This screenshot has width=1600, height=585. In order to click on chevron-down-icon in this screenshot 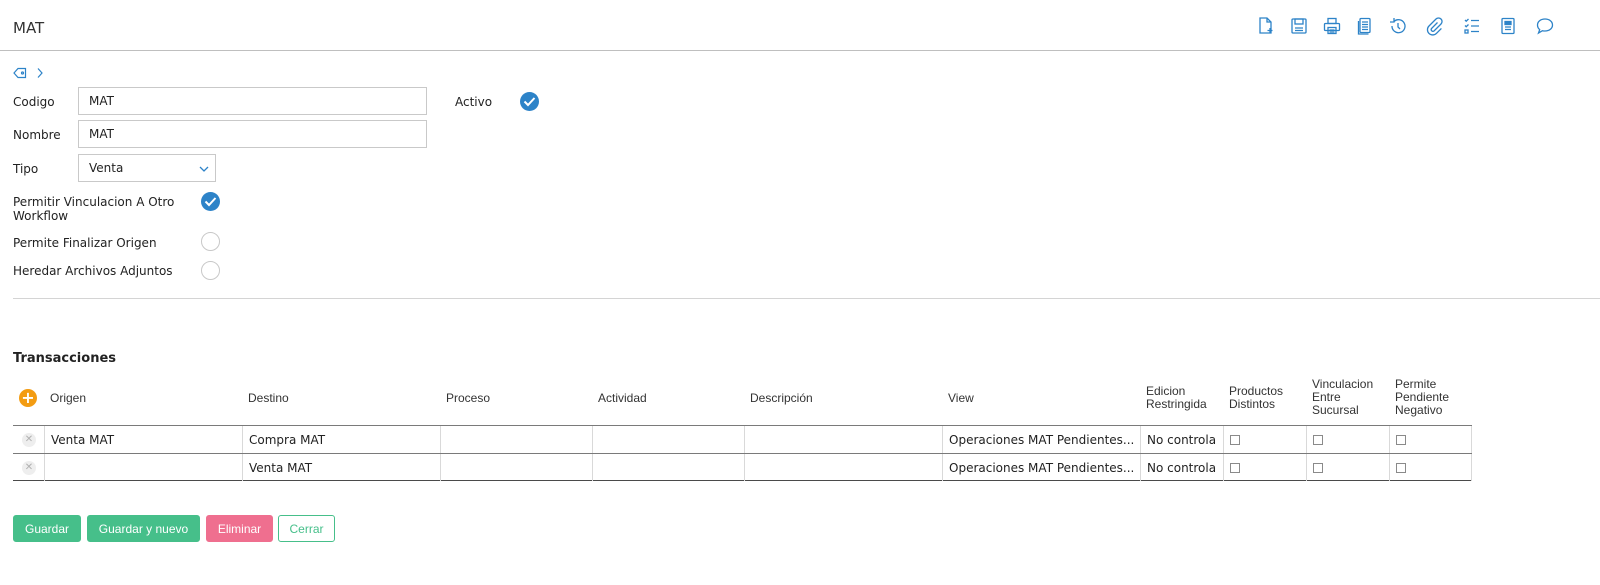, I will do `click(204, 169)`.